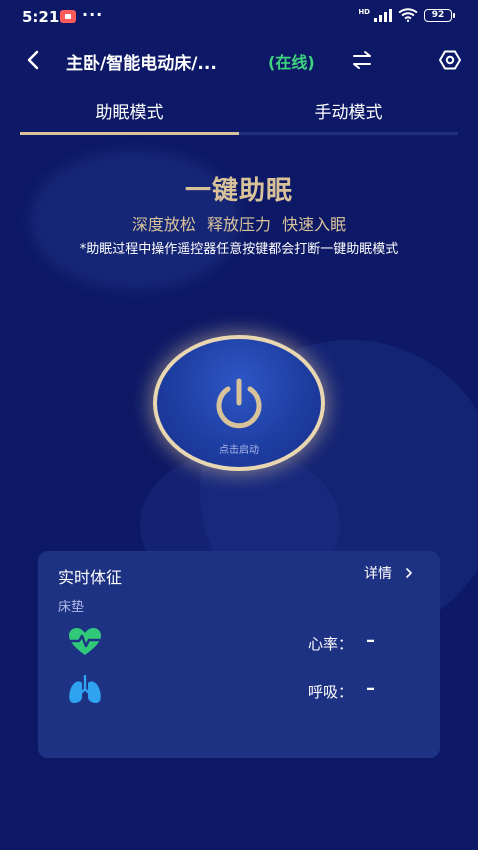 This screenshot has width=478, height=850. What do you see at coordinates (450, 60) in the screenshot?
I see `settings-button` at bounding box center [450, 60].